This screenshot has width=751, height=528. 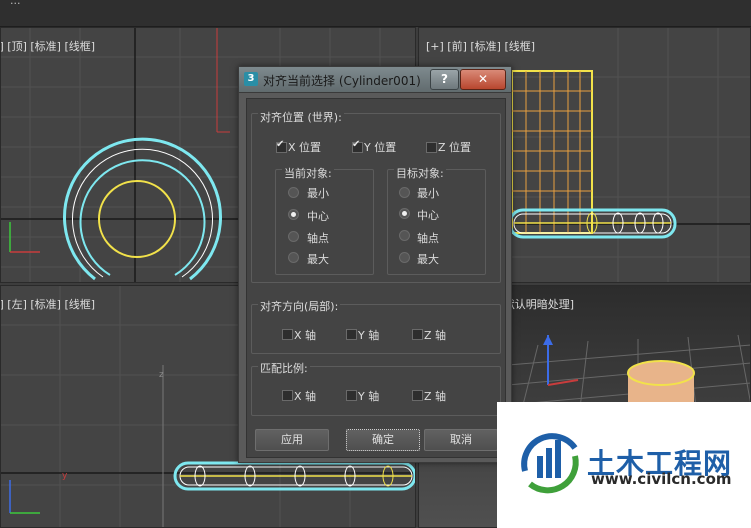 I want to click on orient-z-checkbox, so click(x=417, y=334).